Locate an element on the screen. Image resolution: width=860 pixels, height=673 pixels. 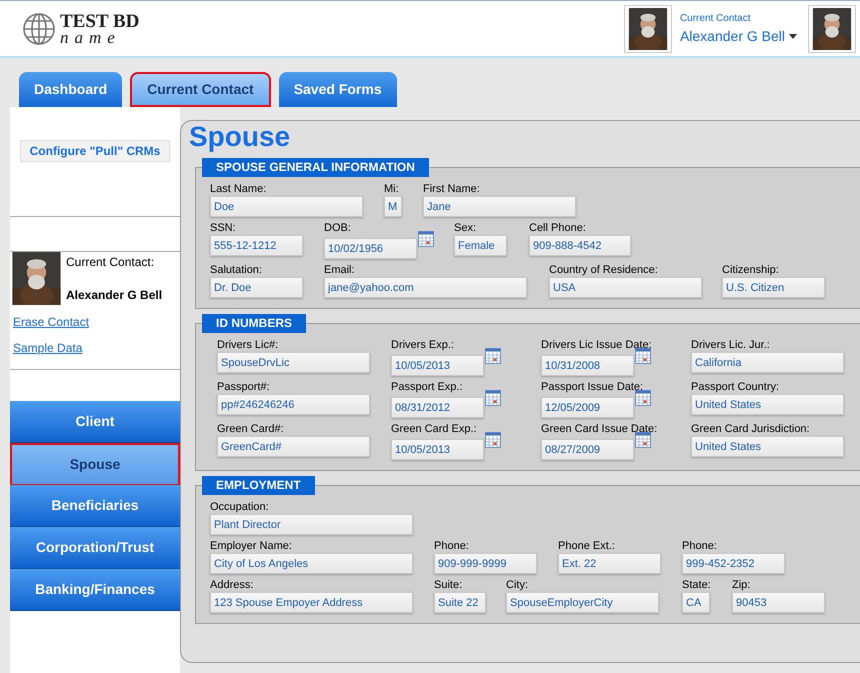
input-field: 909-999-9999 is located at coordinates (485, 563).